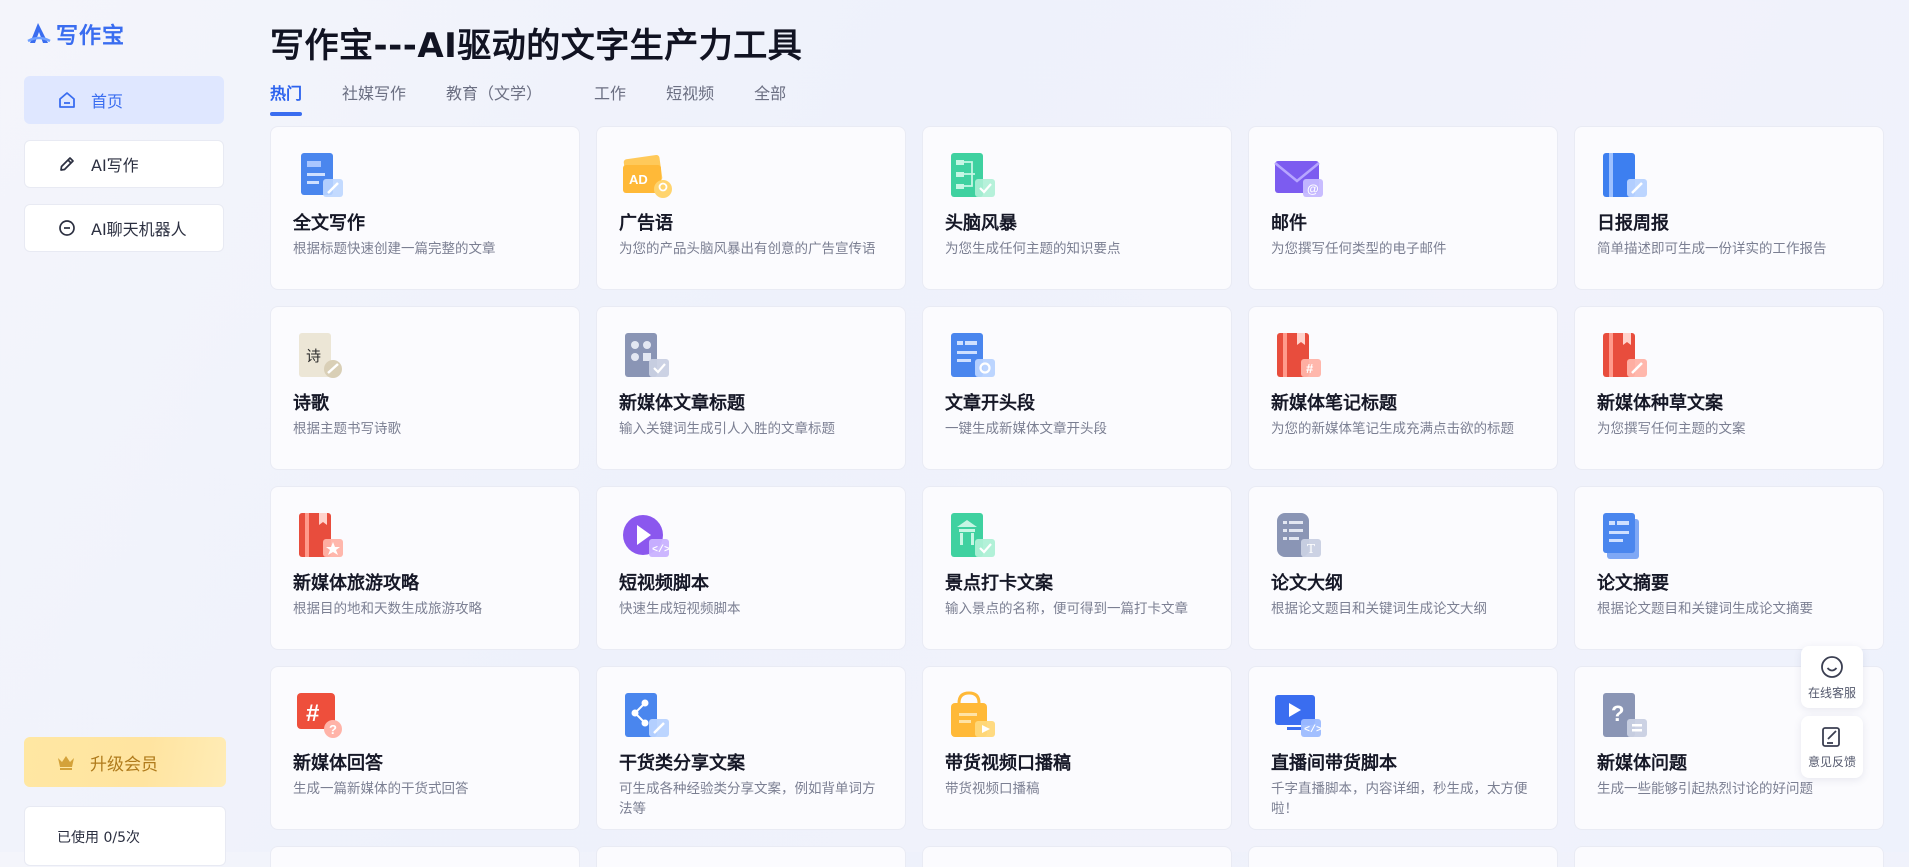  Describe the element at coordinates (1729, 388) in the screenshot. I see `tool-card: 新媒体种草文案 为您撰写任何主题的文案` at that location.